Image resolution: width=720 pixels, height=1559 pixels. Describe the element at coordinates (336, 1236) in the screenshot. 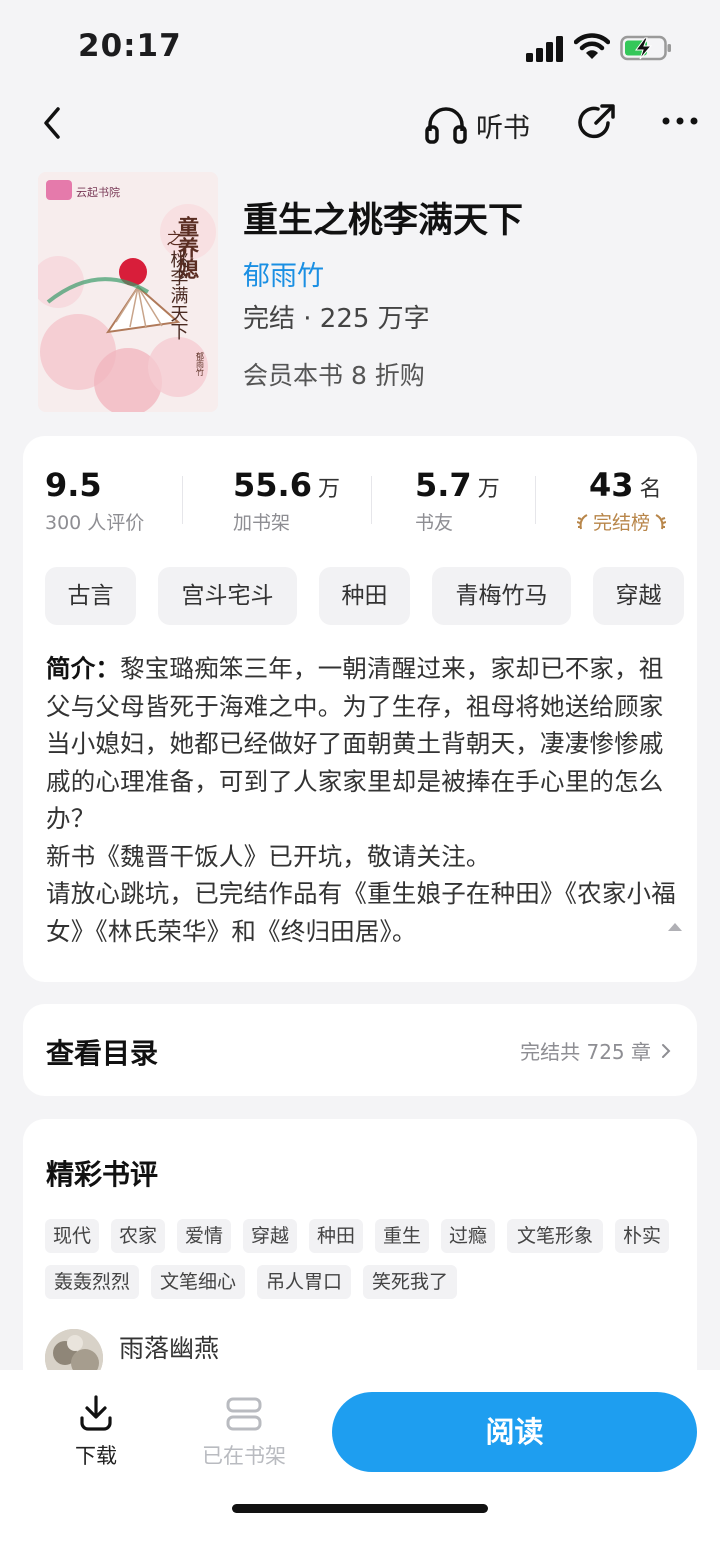

I see `review-tag: 种田` at that location.